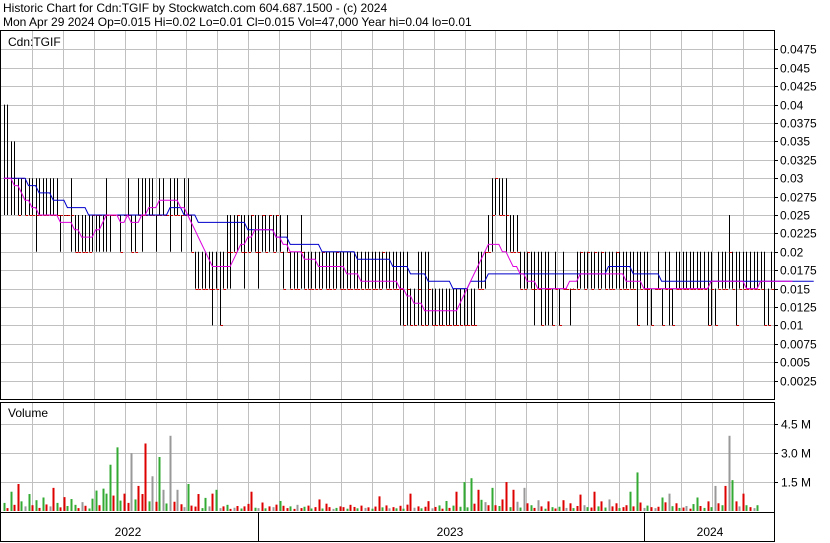 The height and width of the screenshot is (543, 830). What do you see at coordinates (798, 345) in the screenshot?
I see `price-tick-label: 0.0075` at bounding box center [798, 345].